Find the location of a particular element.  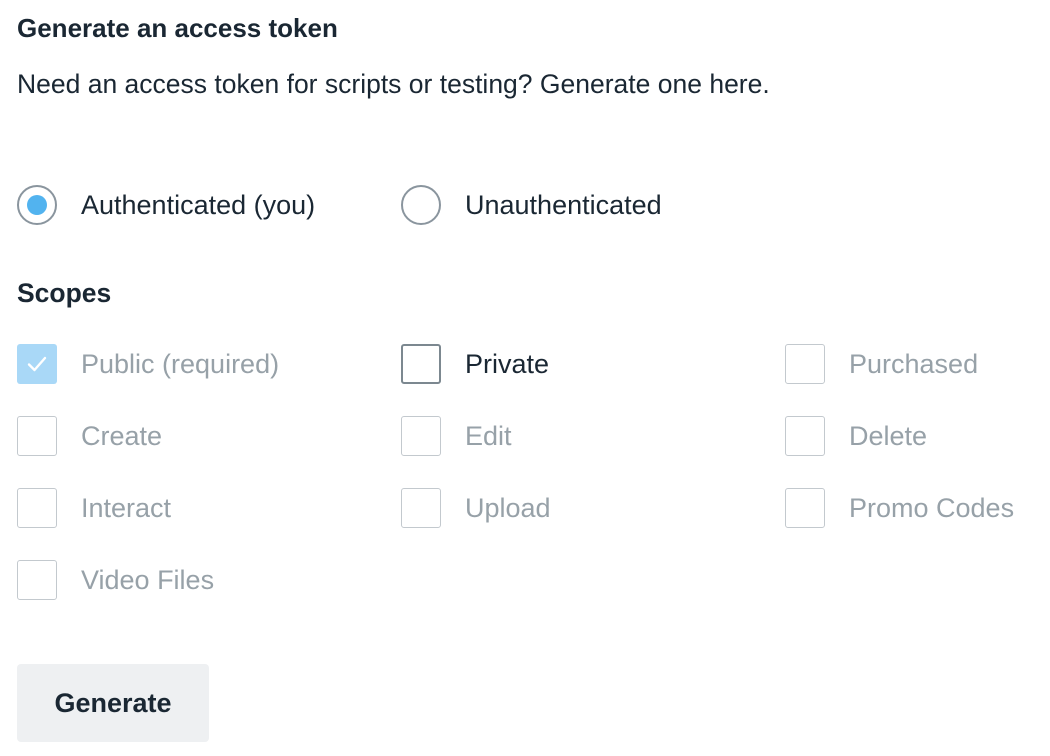

radio-authenticated: Authenticated (you) is located at coordinates (166, 205).